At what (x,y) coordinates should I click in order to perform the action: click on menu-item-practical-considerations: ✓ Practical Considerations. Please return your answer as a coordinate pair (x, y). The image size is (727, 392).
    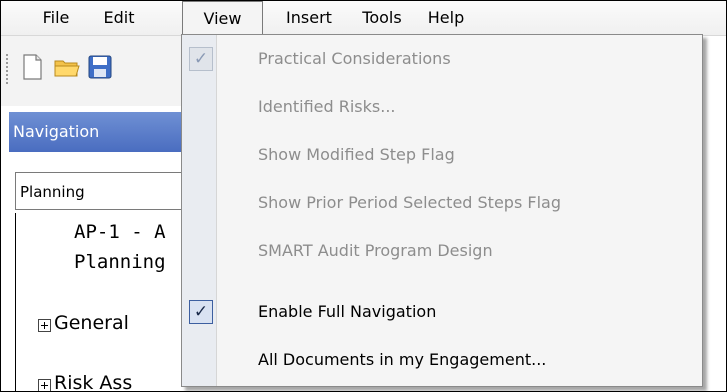
    Looking at the image, I should click on (442, 59).